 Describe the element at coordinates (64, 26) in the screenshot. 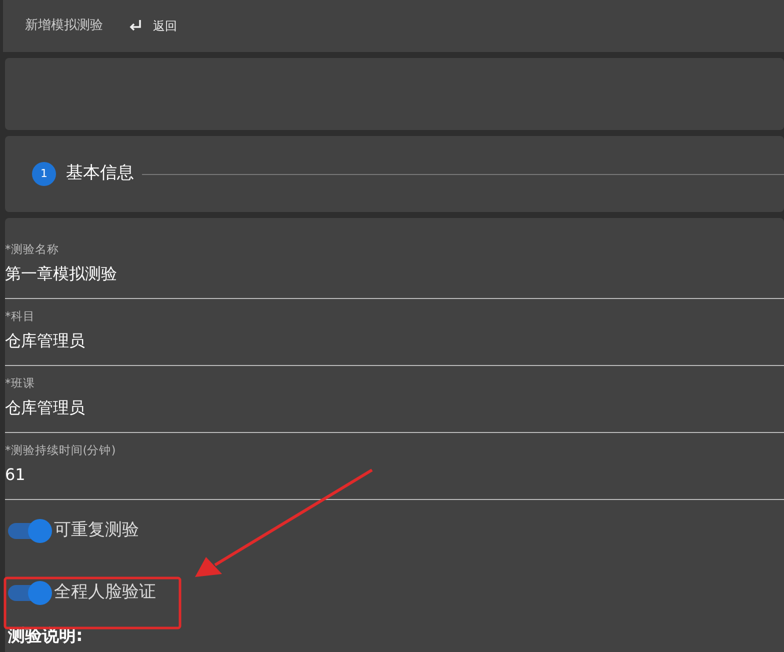

I see `page-title: 新增模拟测验` at that location.